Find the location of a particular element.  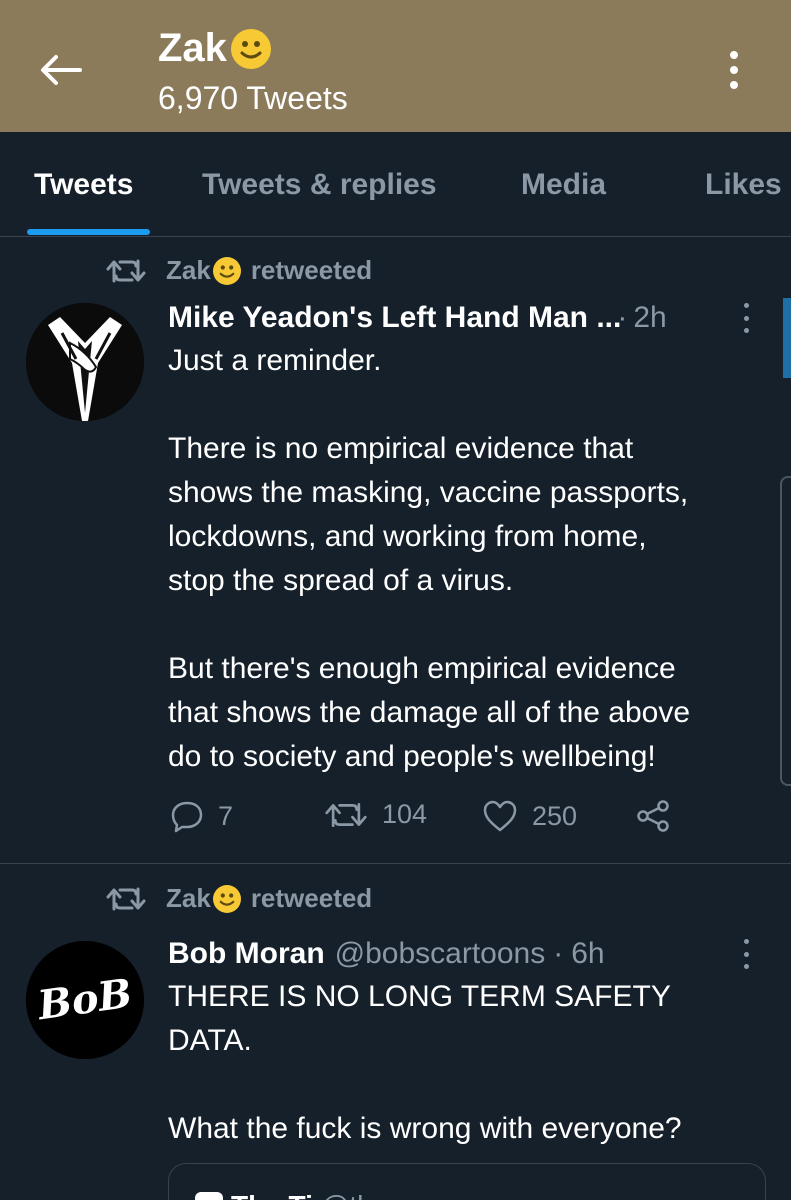

tweet-text-line: shows the masking, vaccine passports, is located at coordinates (428, 492).